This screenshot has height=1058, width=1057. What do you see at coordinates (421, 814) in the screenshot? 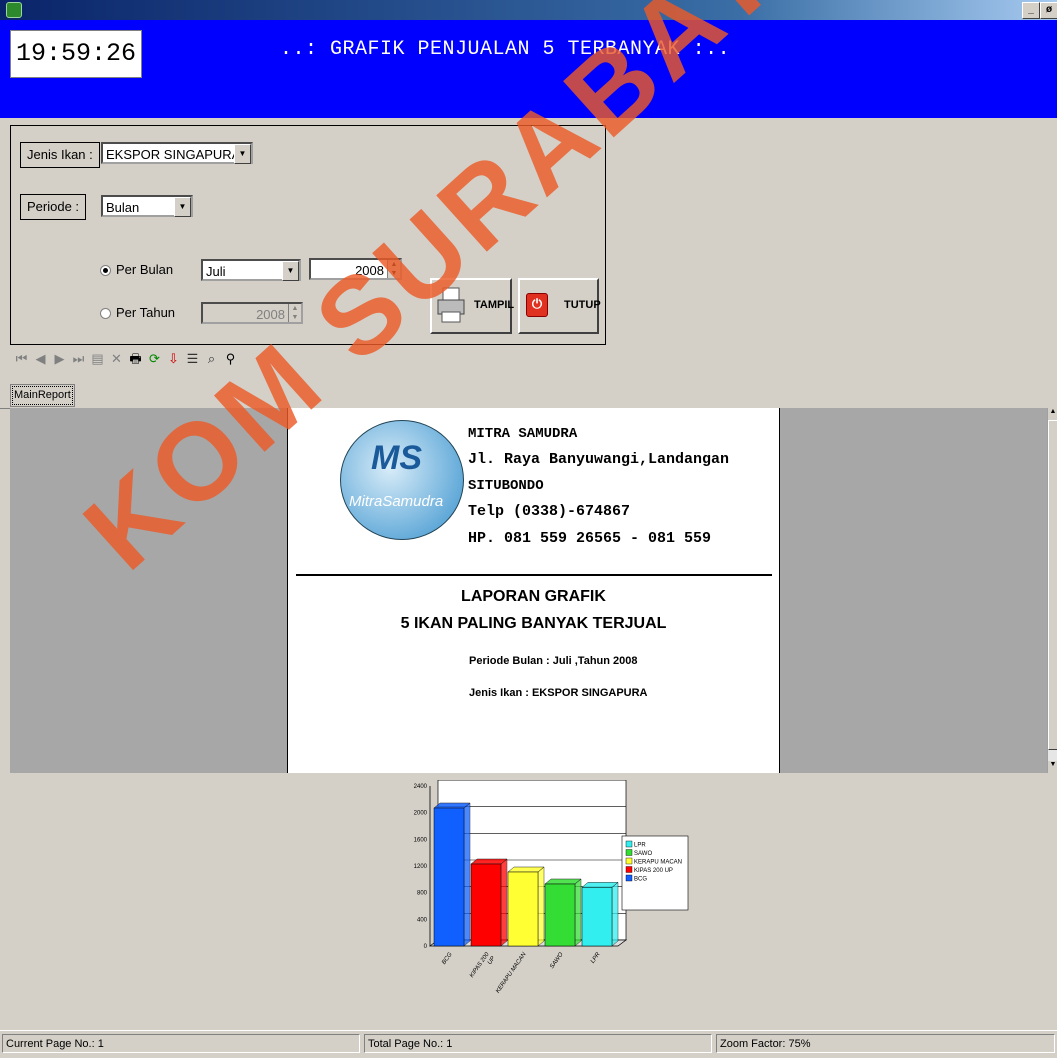
I see `y-tick-label: 2000` at bounding box center [421, 814].